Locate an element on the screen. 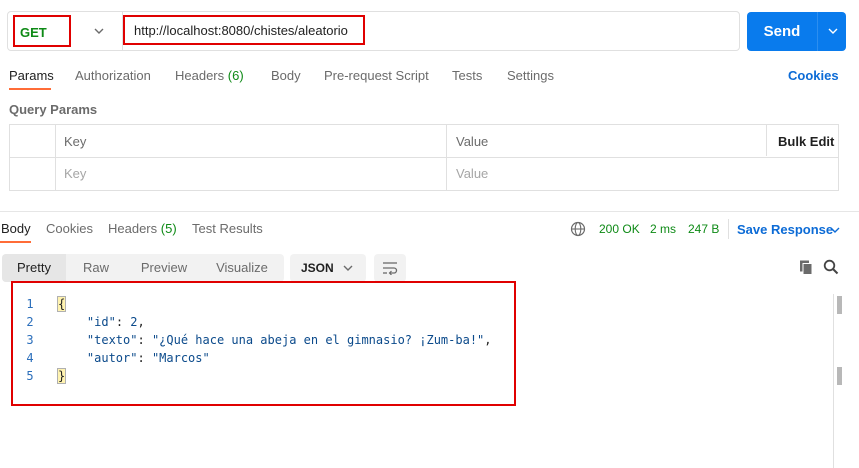 The height and width of the screenshot is (468, 859). json-key: "id" is located at coordinates (101, 322).